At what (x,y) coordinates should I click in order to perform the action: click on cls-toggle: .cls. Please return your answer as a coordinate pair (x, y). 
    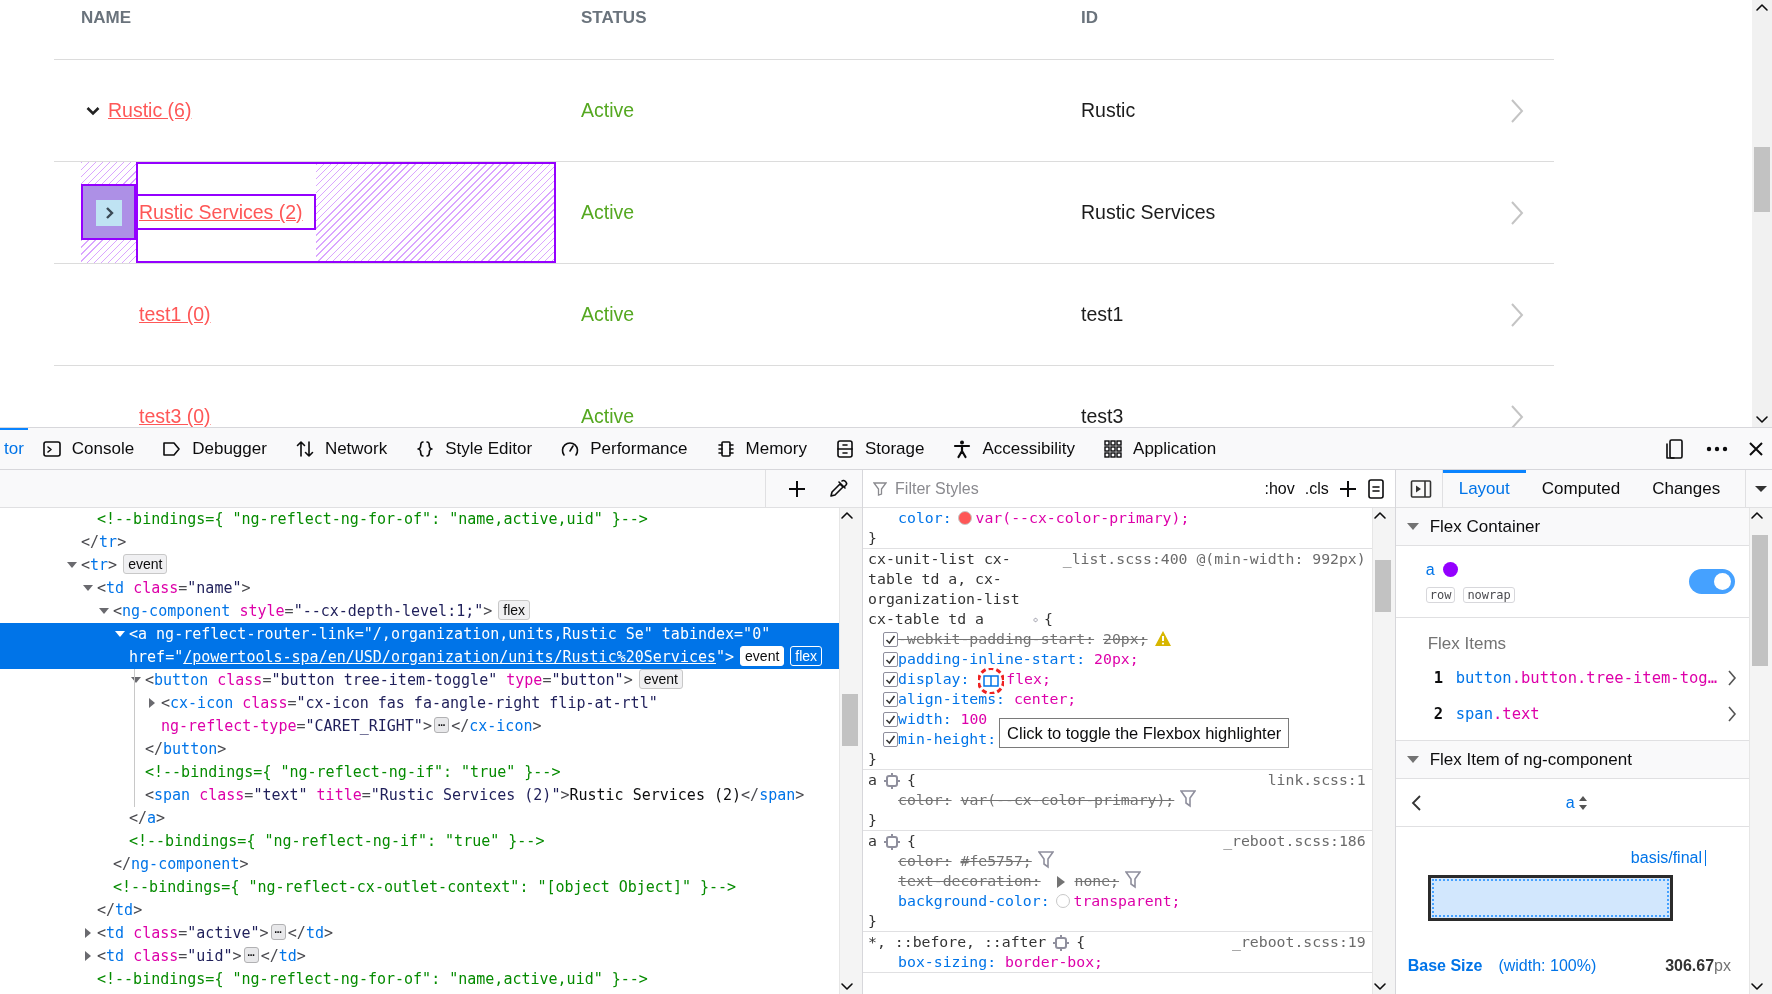
    Looking at the image, I should click on (1316, 488).